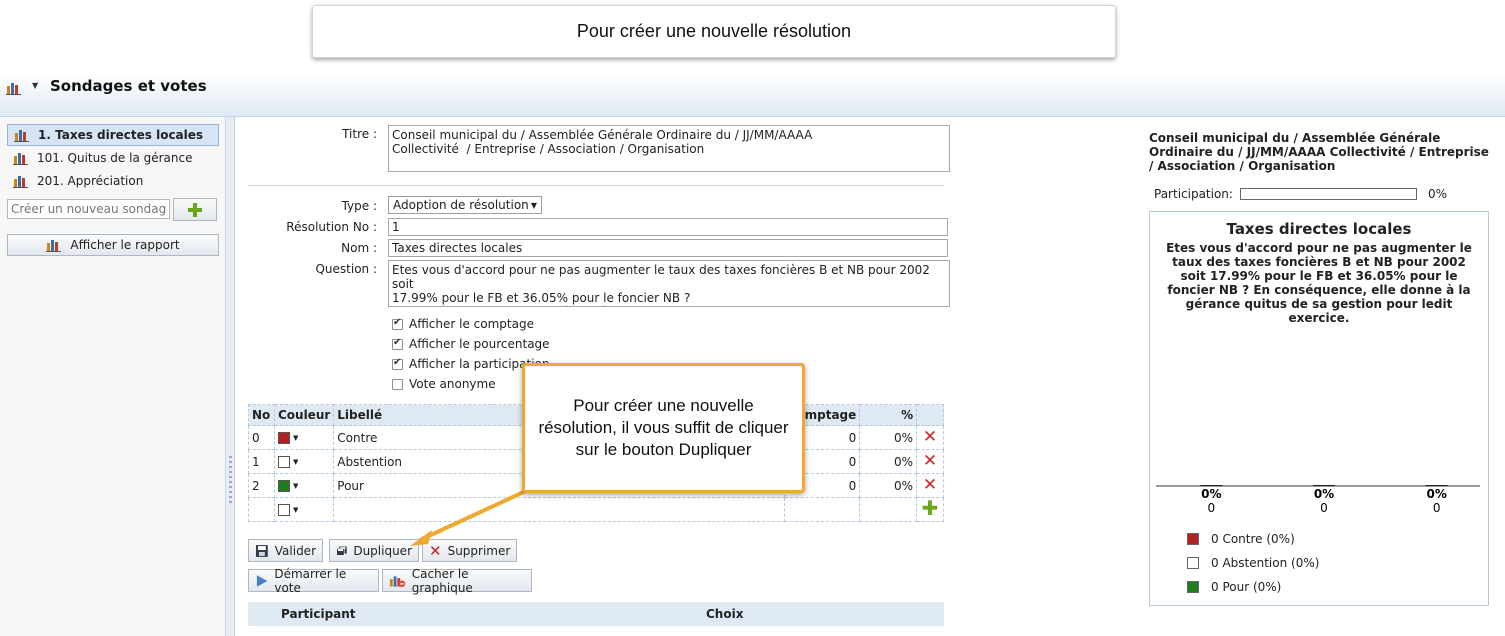 The image size is (1505, 636). I want to click on legend-item: 0 Pour (0%), so click(1234, 587).